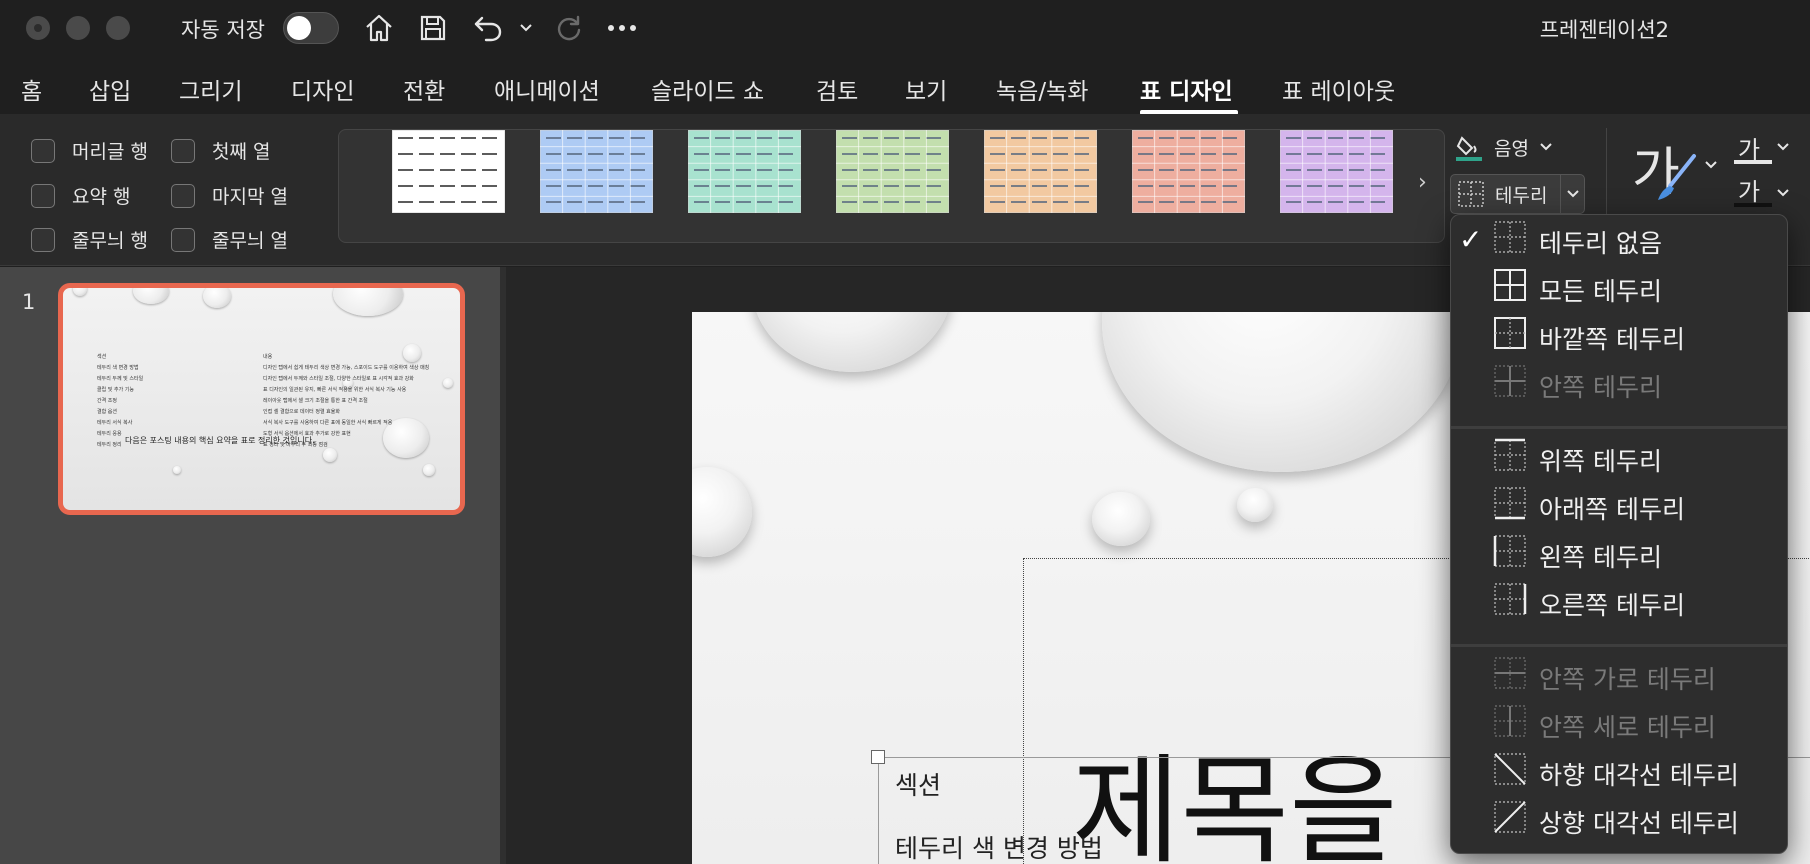 The image size is (1810, 864). I want to click on thumb-cell: 인접 셀 결합으로 데이터 정렬 효율화, so click(301, 412).